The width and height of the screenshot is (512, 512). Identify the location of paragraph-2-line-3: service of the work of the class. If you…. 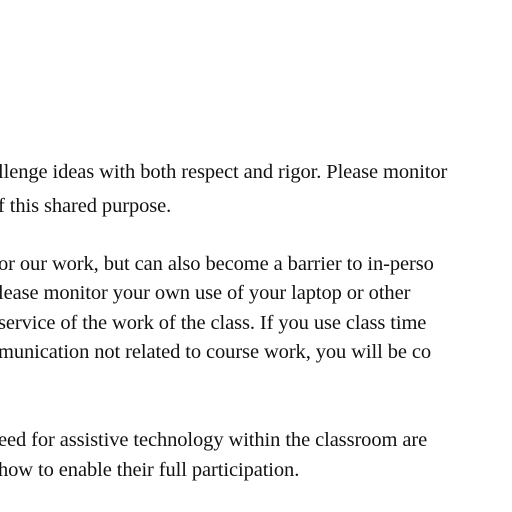
(213, 323).